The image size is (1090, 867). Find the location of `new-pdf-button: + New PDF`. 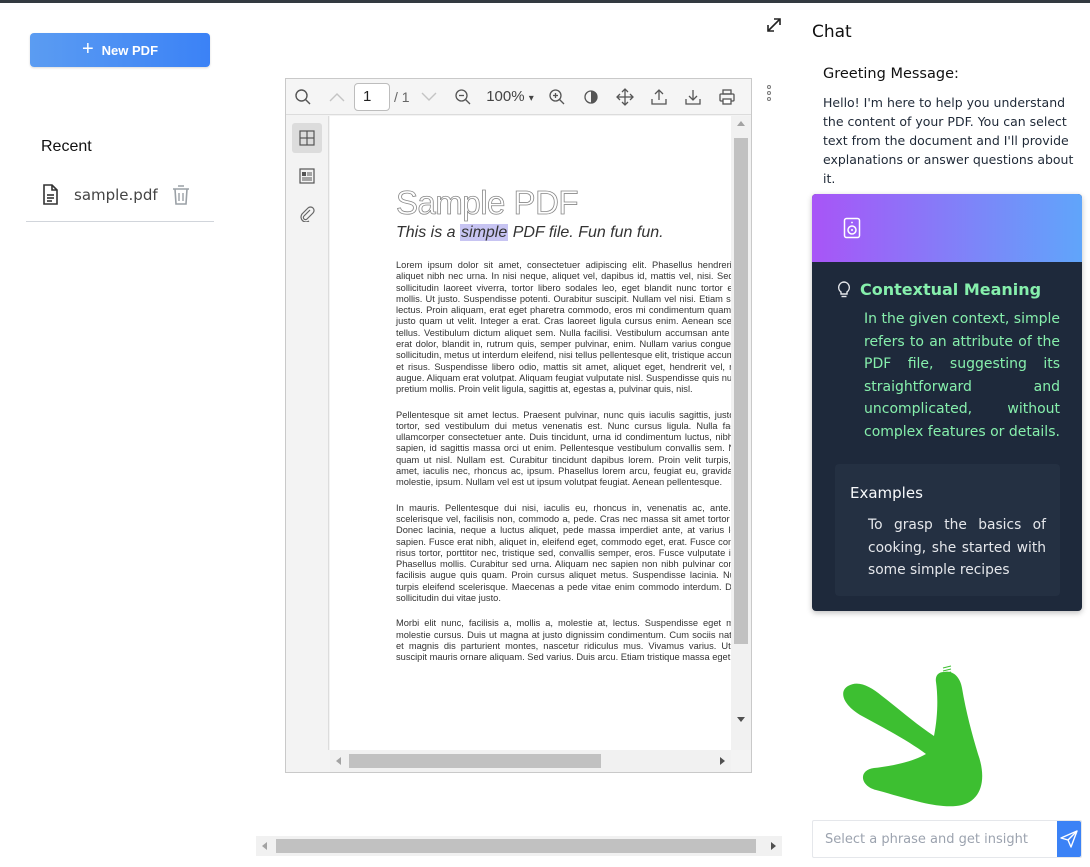

new-pdf-button: + New PDF is located at coordinates (120, 50).